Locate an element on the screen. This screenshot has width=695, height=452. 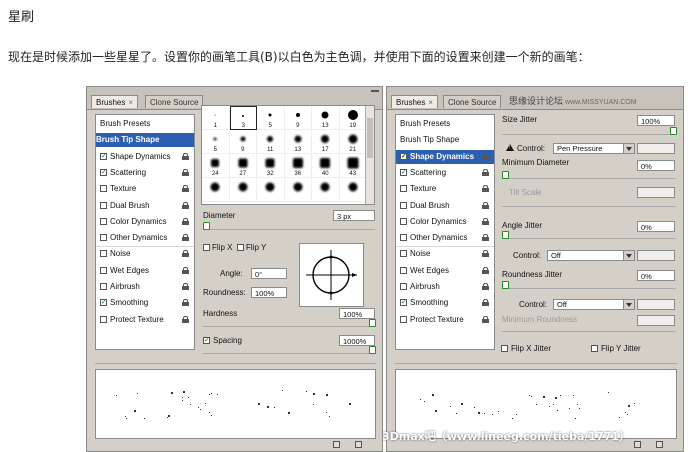
angle-field: 0° is located at coordinates (269, 273).